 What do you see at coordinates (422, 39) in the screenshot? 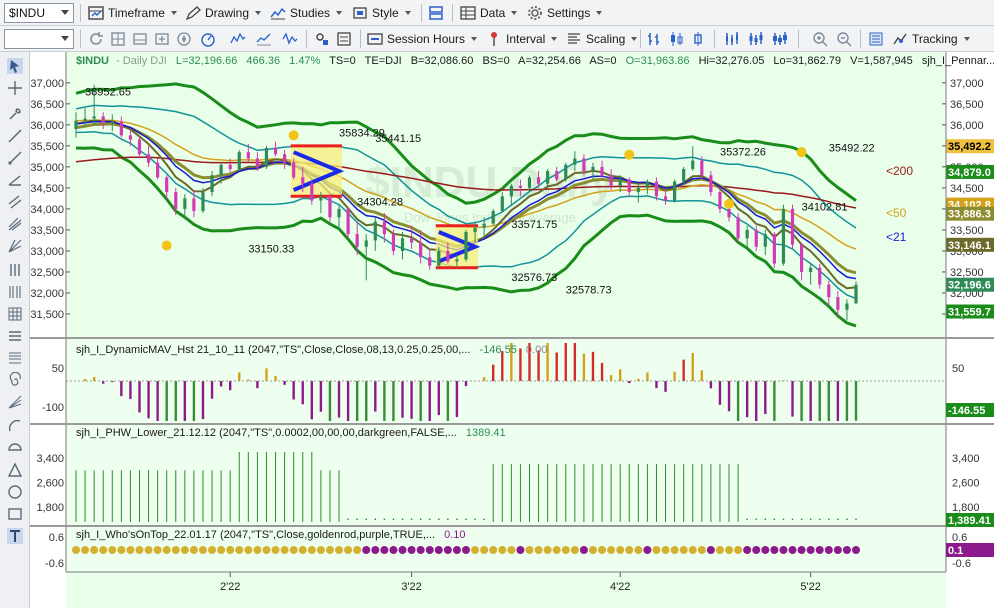
I see `session-hours-button: Session Hours` at bounding box center [422, 39].